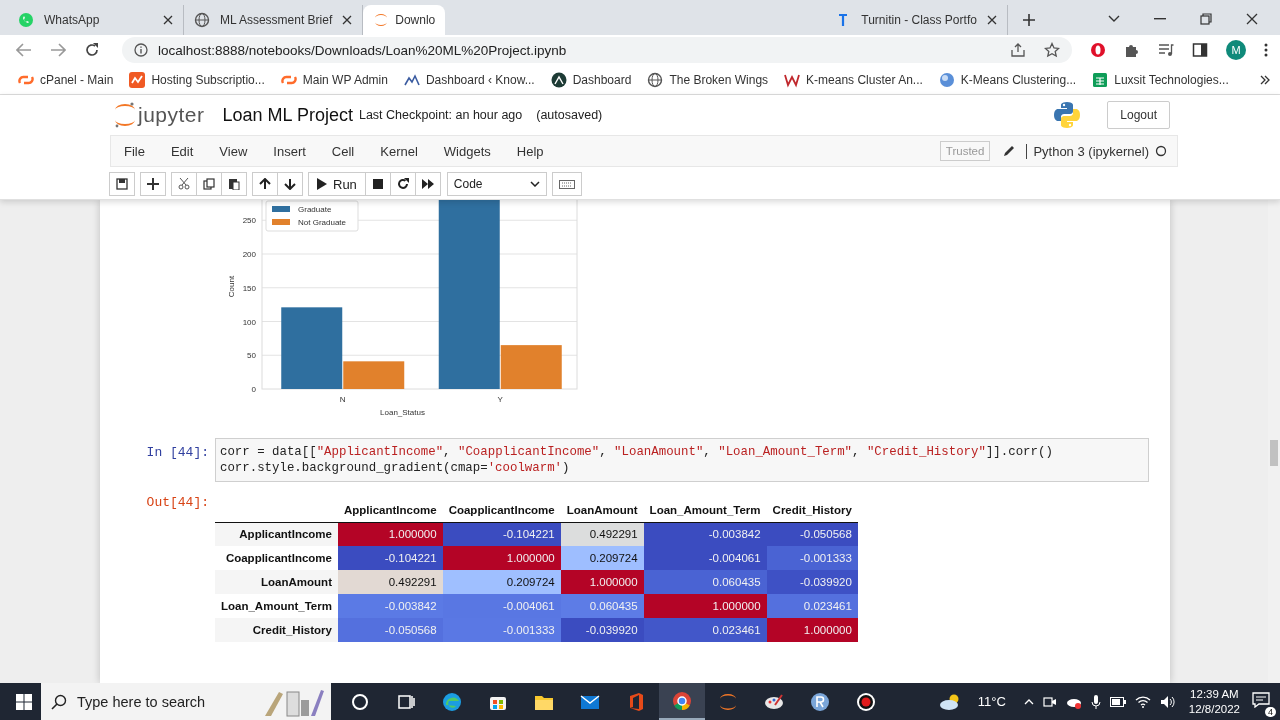 The width and height of the screenshot is (1280, 720). What do you see at coordinates (58, 50) in the screenshot?
I see `forward-icon` at bounding box center [58, 50].